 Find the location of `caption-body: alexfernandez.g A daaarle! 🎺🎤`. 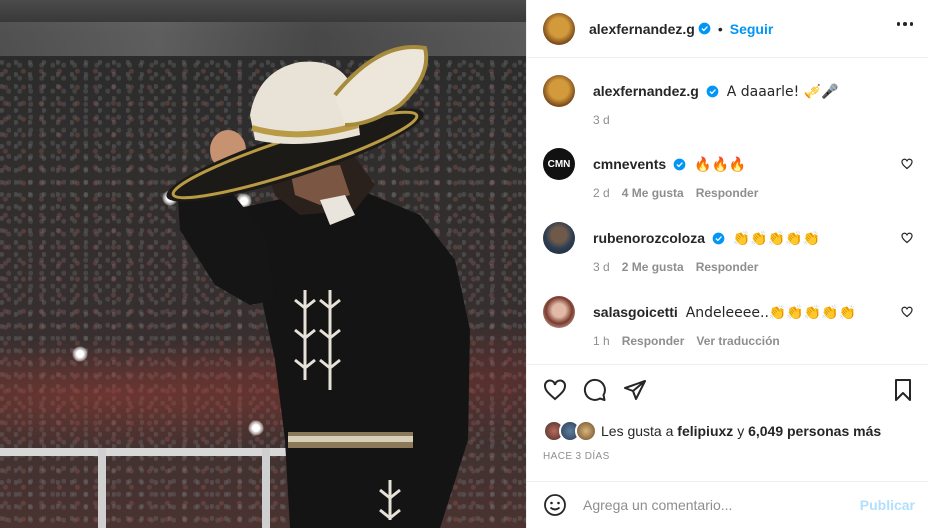

caption-body: alexfernandez.g A daaarle! 🎺🎤 is located at coordinates (716, 91).